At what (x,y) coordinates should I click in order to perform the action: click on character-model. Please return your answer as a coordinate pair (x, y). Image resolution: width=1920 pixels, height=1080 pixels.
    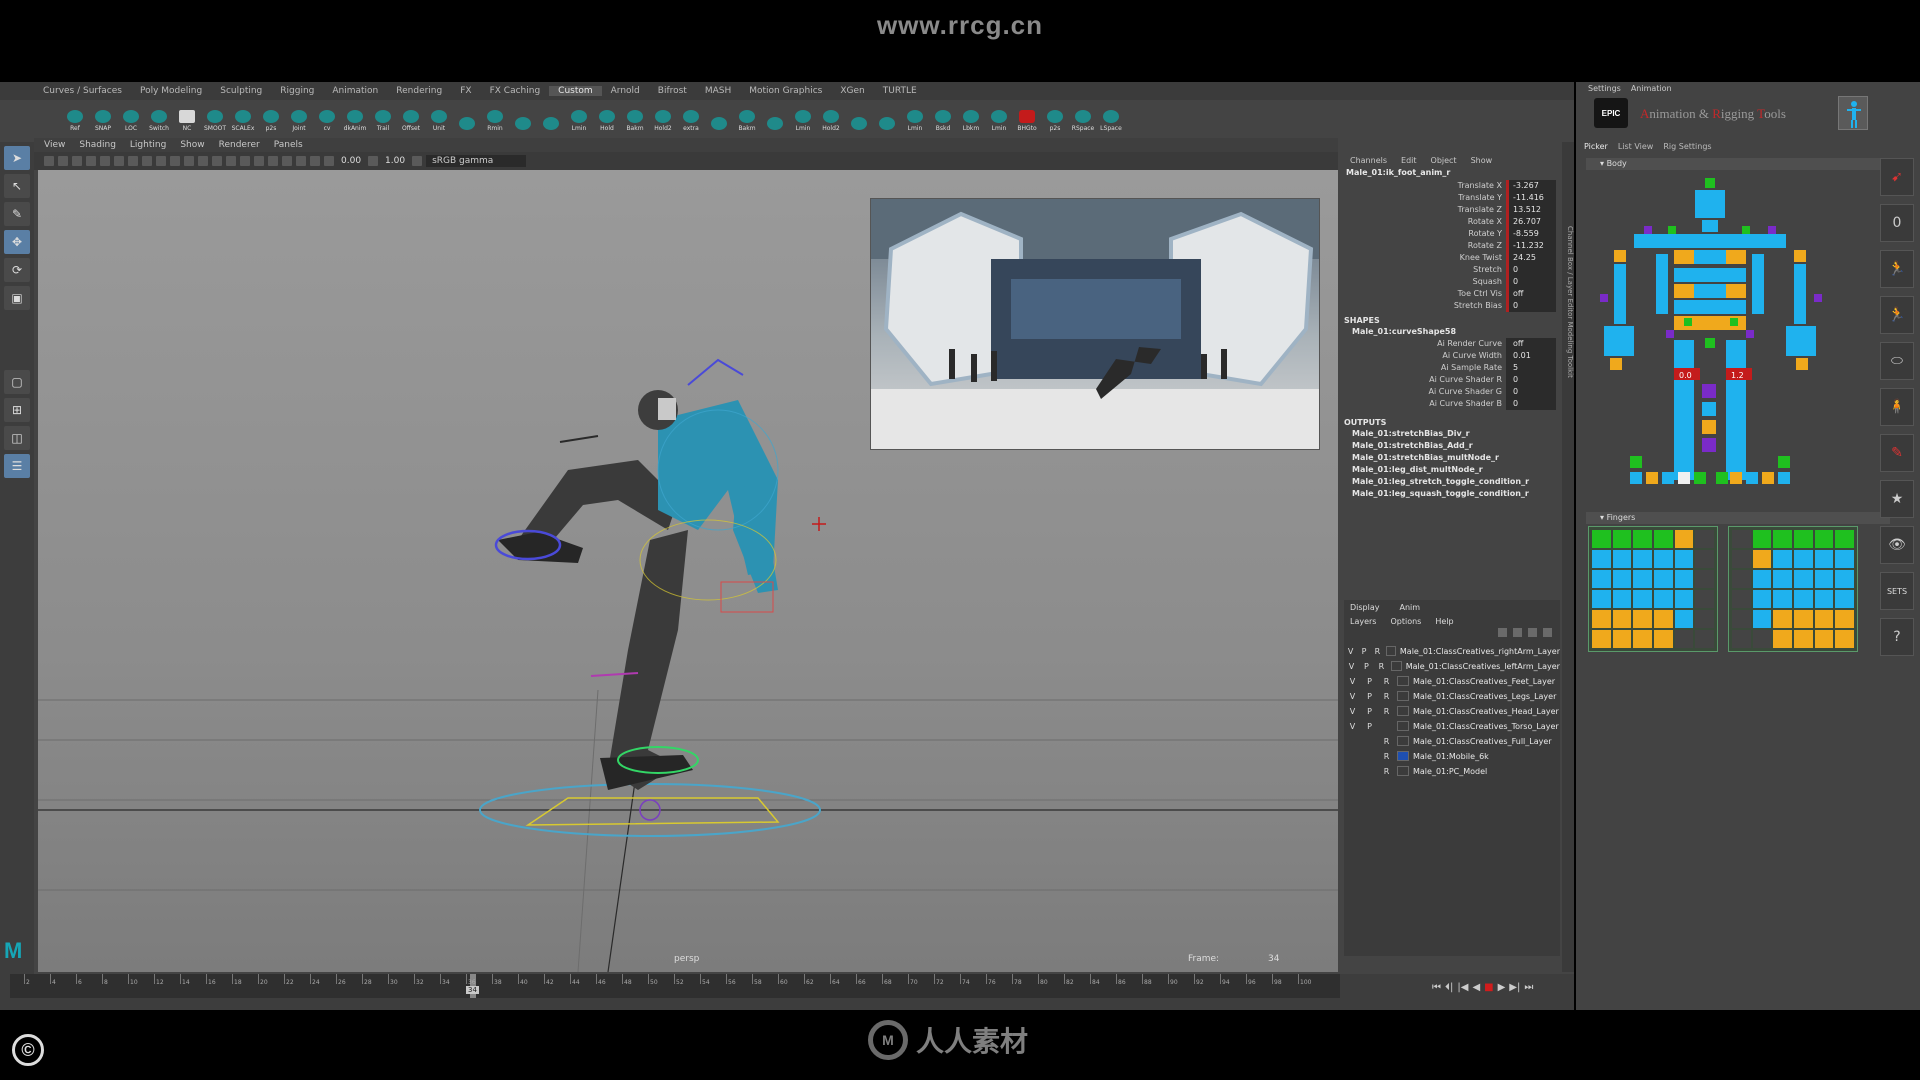
    Looking at the image, I should click on (638, 590).